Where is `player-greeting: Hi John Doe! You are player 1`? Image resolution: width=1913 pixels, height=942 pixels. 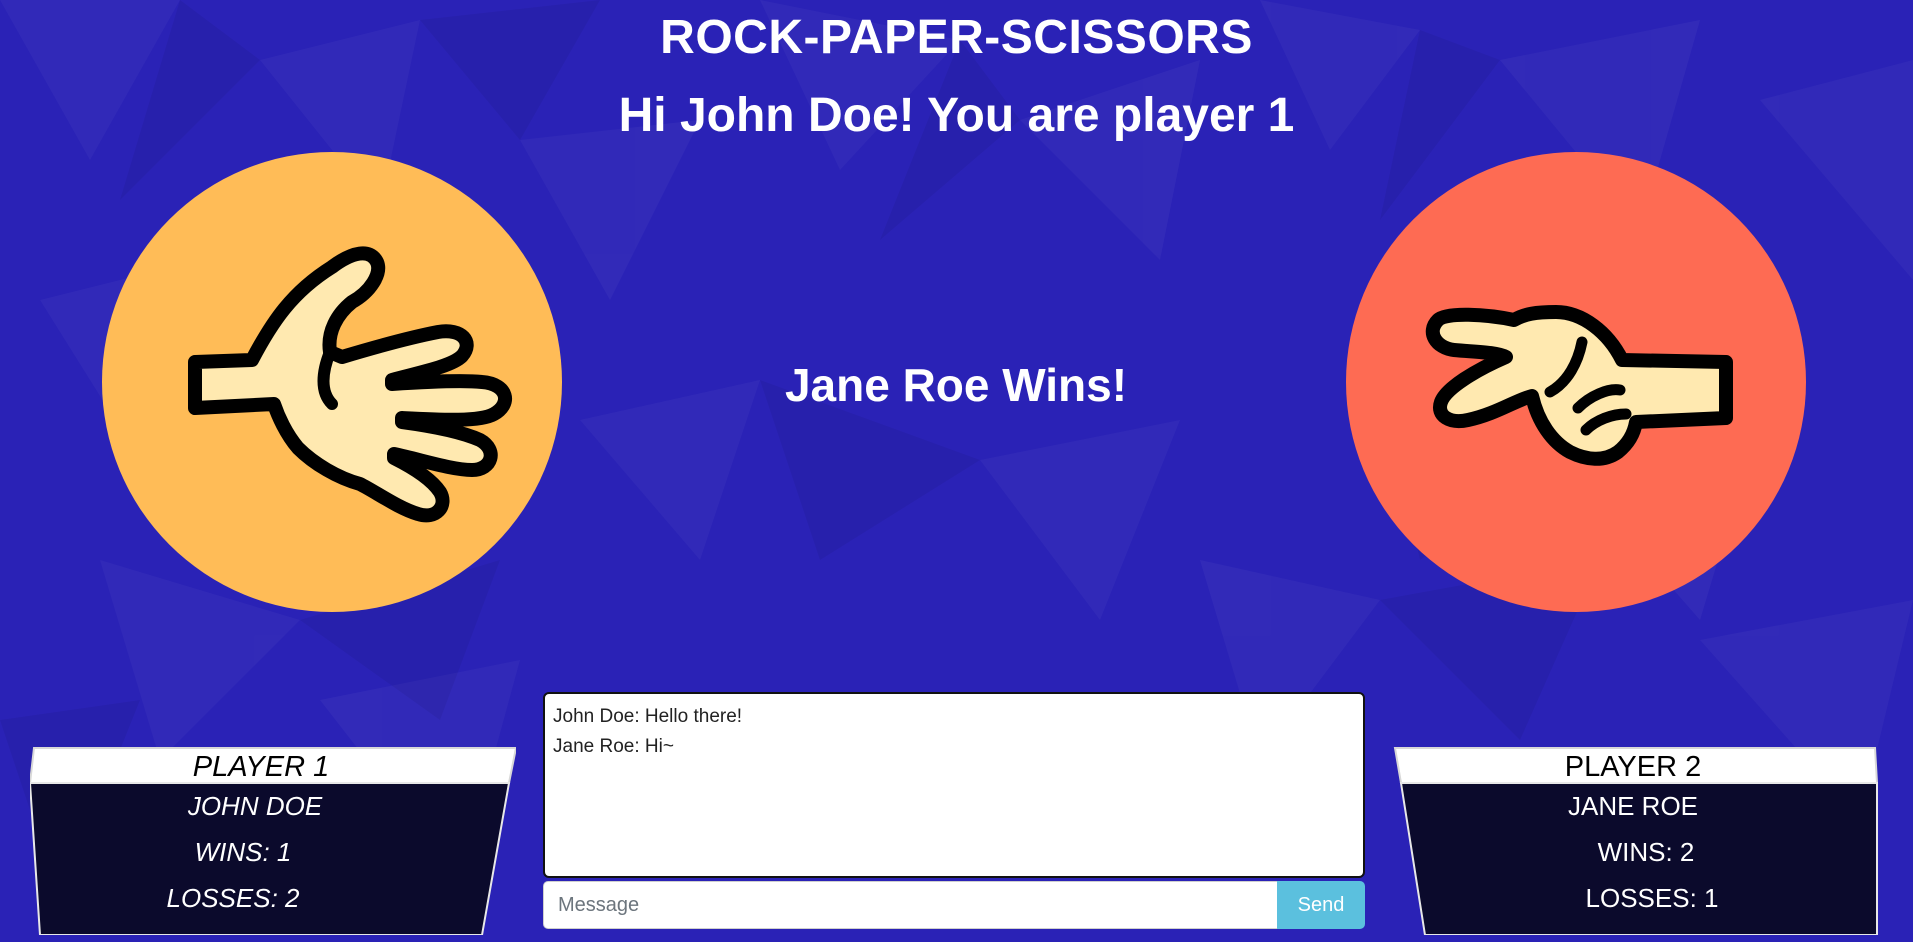
player-greeting: Hi John Doe! You are player 1 is located at coordinates (956, 115).